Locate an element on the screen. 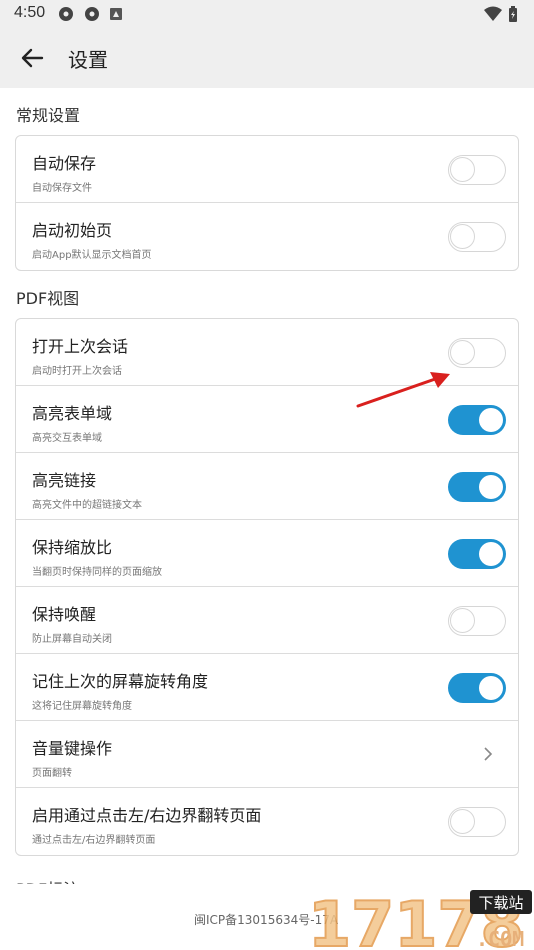 The image size is (534, 950). setting-subtitle: 高亮交互表单域 is located at coordinates (67, 438).